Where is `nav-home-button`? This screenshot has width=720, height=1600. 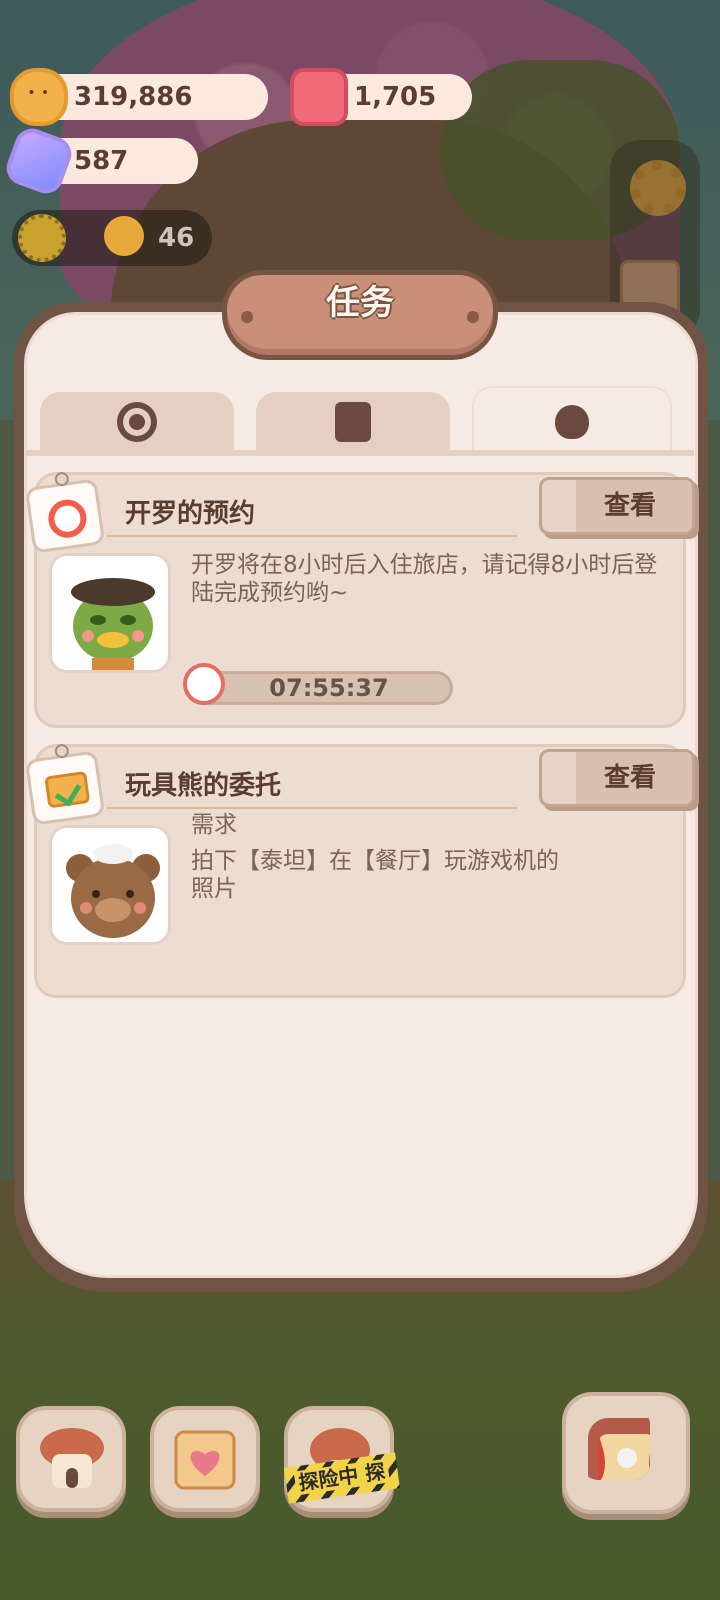
nav-home-button is located at coordinates (71, 1459).